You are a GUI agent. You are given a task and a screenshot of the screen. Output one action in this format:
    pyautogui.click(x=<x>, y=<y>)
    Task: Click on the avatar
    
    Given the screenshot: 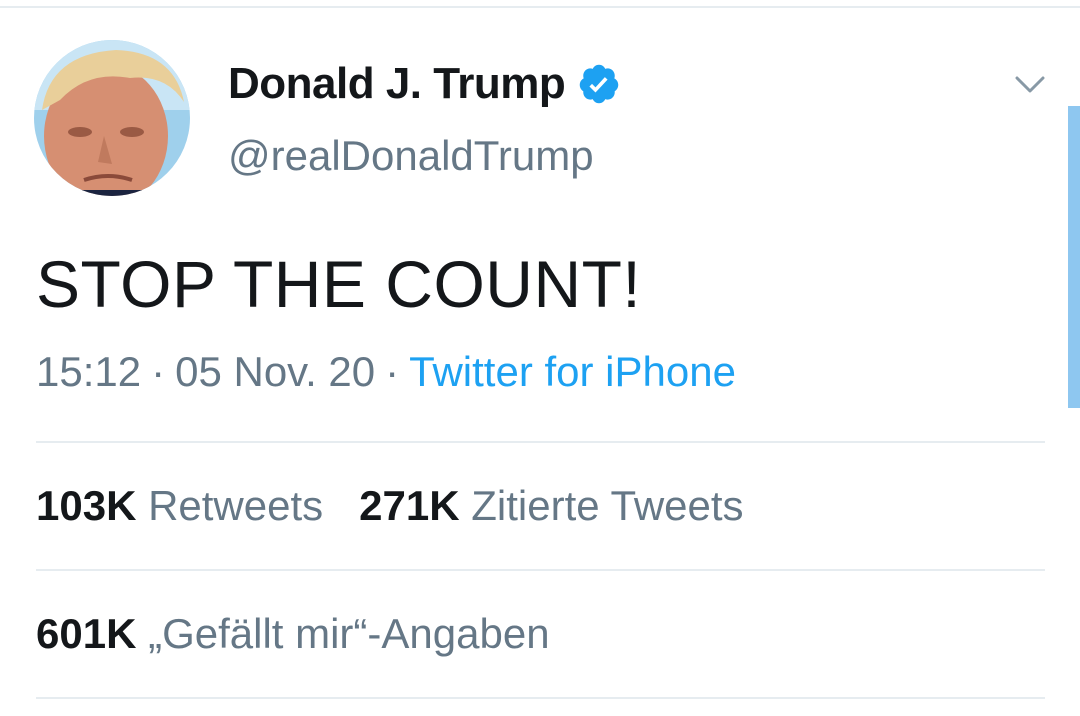 What is the action you would take?
    pyautogui.click(x=112, y=118)
    